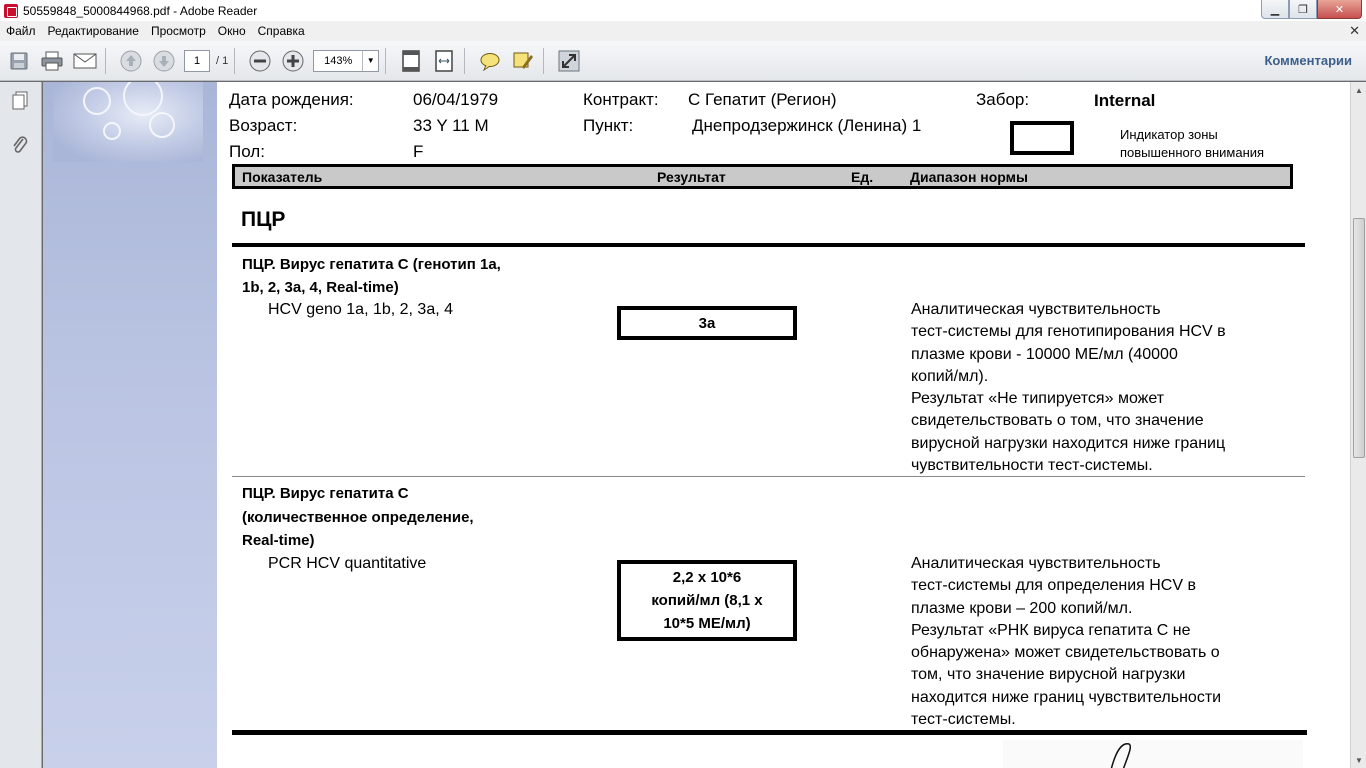  I want to click on fit-page-button, so click(411, 61).